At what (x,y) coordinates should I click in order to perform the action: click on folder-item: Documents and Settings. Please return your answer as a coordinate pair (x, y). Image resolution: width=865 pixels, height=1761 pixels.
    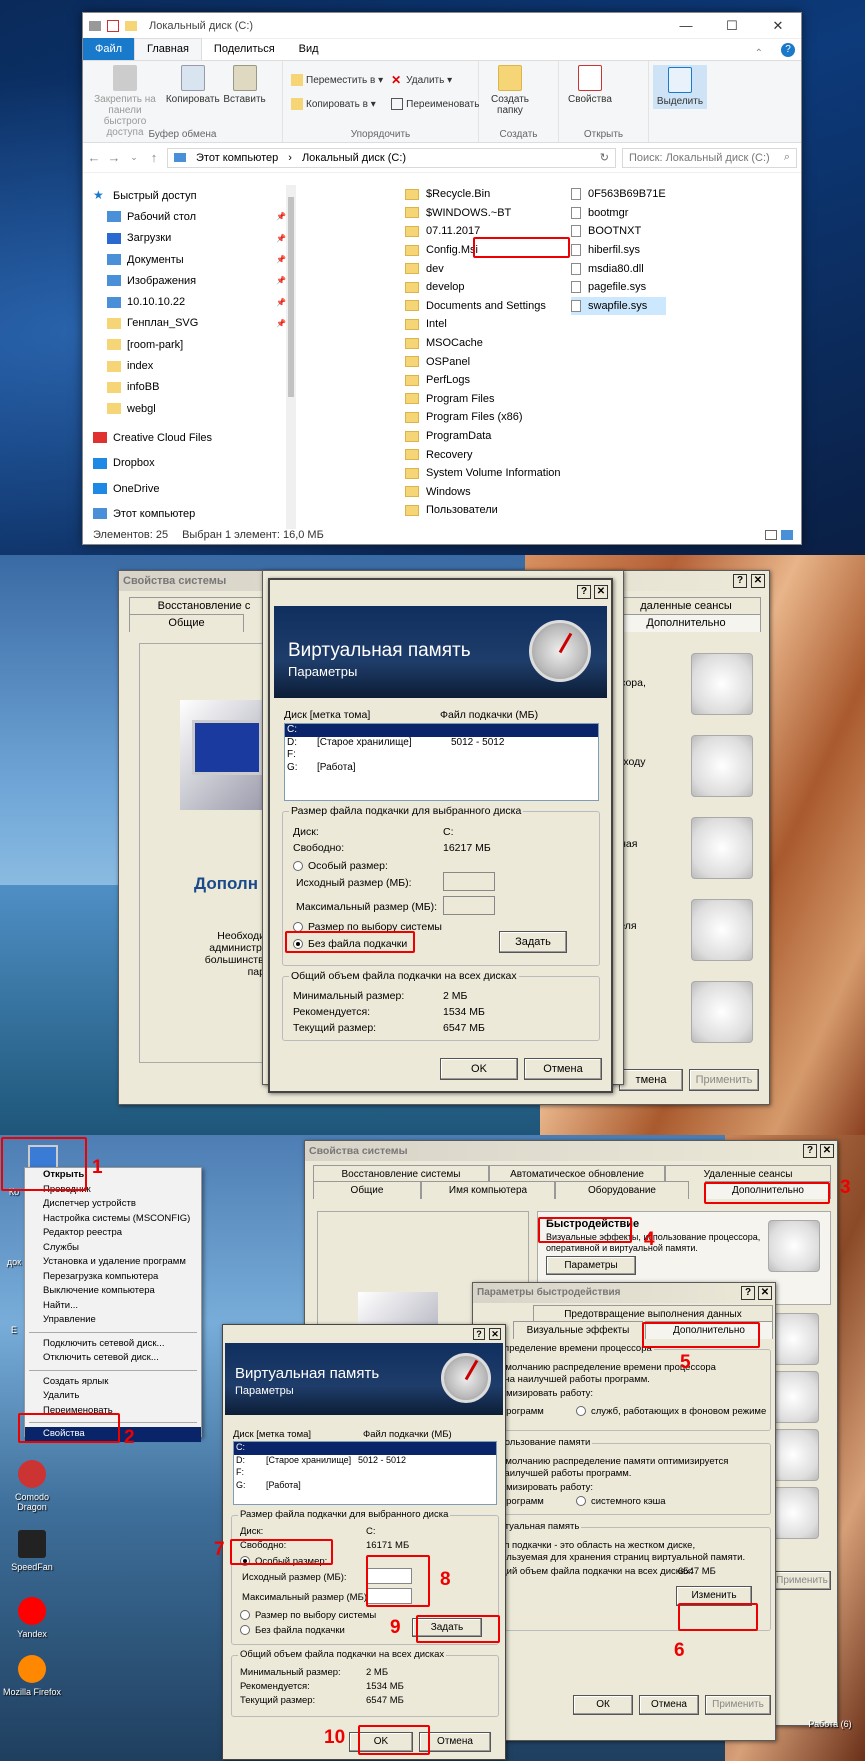
    Looking at the image, I should click on (483, 306).